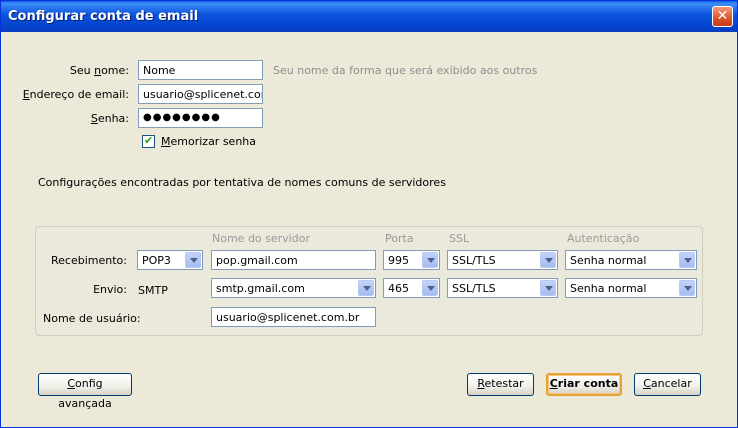 The width and height of the screenshot is (738, 428). What do you see at coordinates (75, 94) in the screenshot?
I see `email-label: Endereço de email:` at bounding box center [75, 94].